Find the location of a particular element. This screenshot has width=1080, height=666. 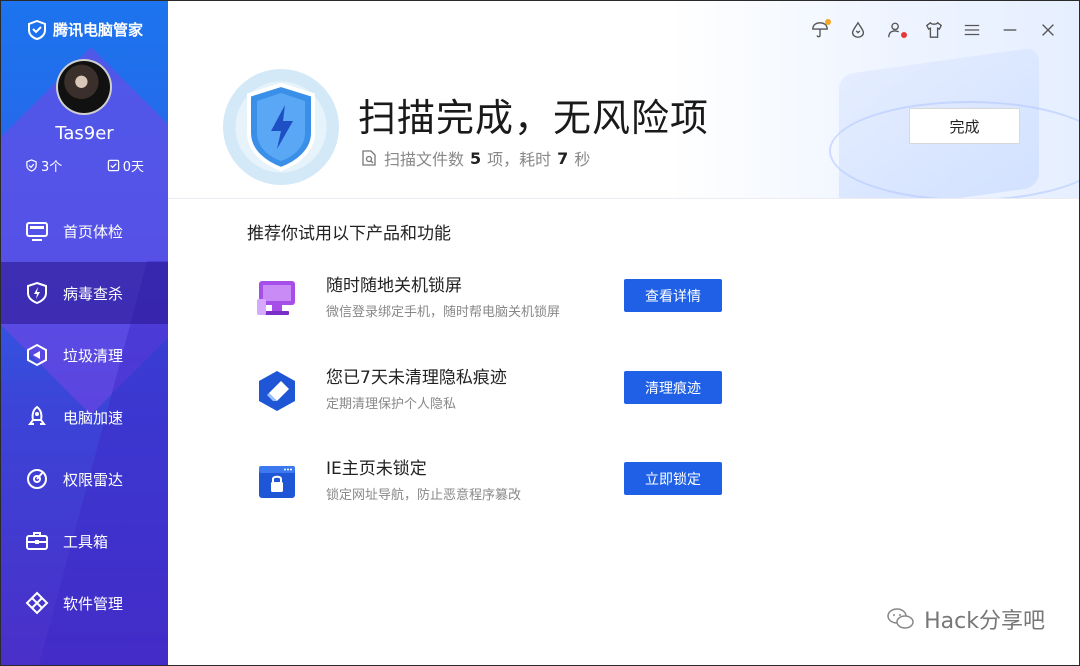

tencent-shield-icon is located at coordinates (37, 29).